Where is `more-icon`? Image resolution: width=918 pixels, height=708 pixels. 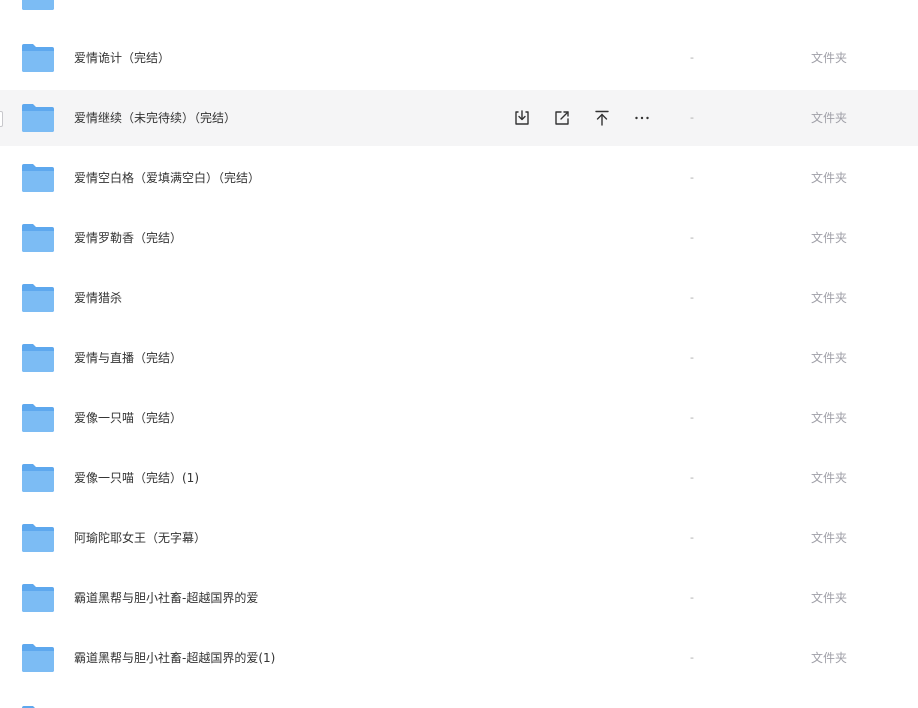 more-icon is located at coordinates (642, 118).